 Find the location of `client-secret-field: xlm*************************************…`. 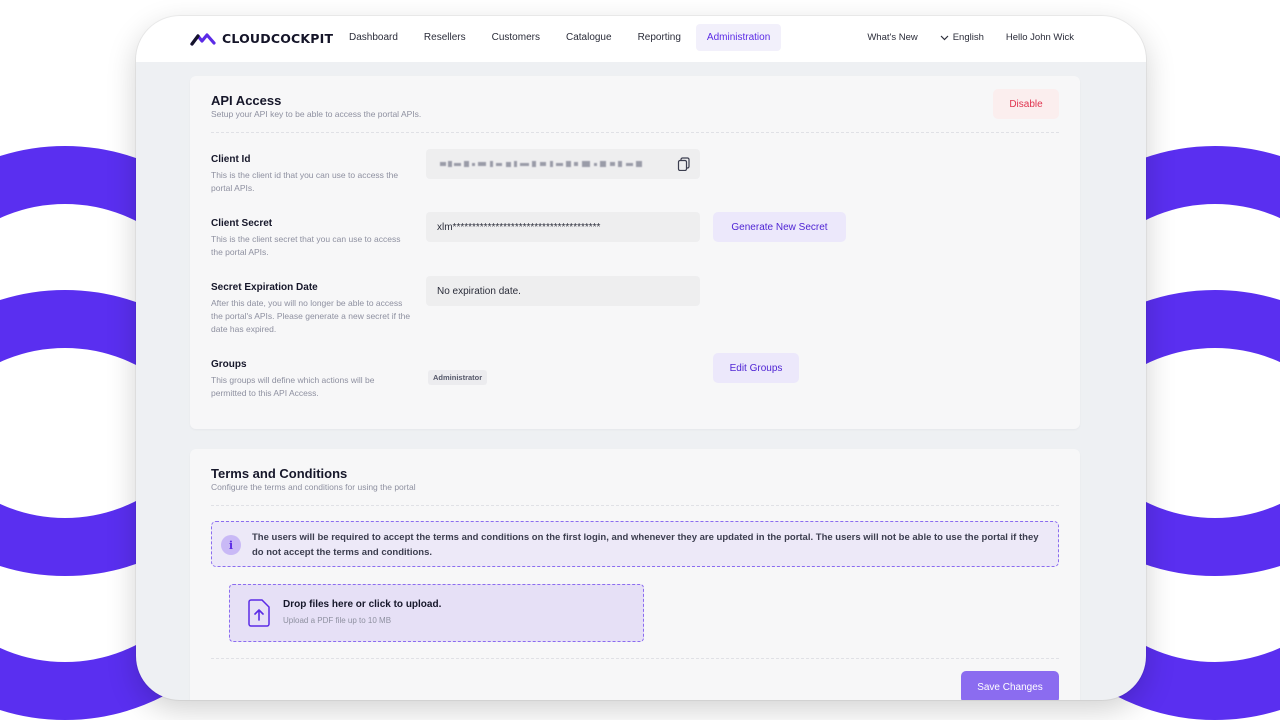

client-secret-field: xlm*************************************… is located at coordinates (563, 227).